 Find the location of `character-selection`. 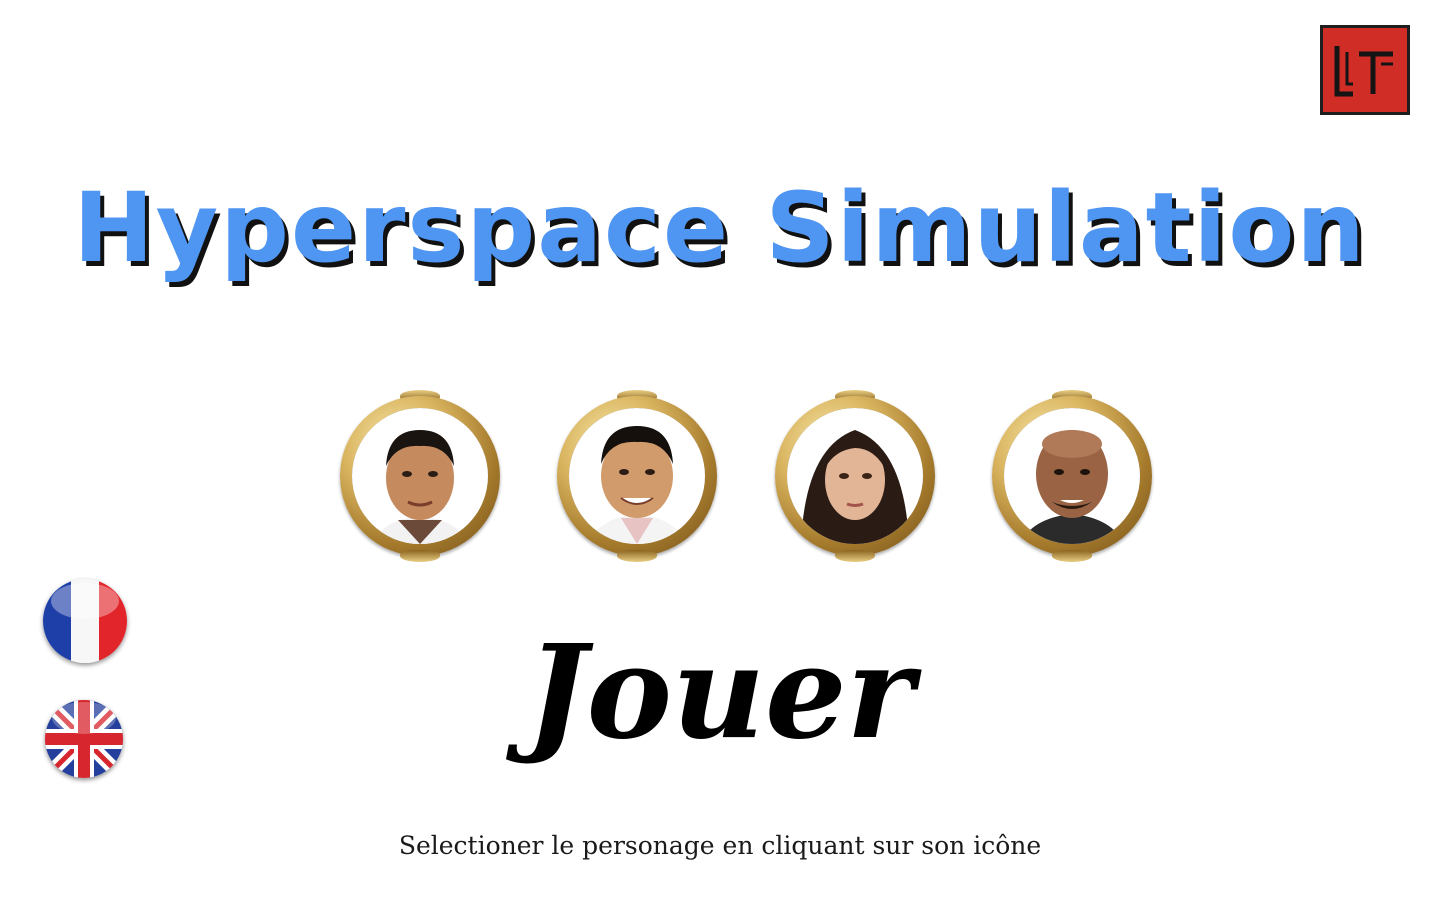

character-selection is located at coordinates (750, 480).